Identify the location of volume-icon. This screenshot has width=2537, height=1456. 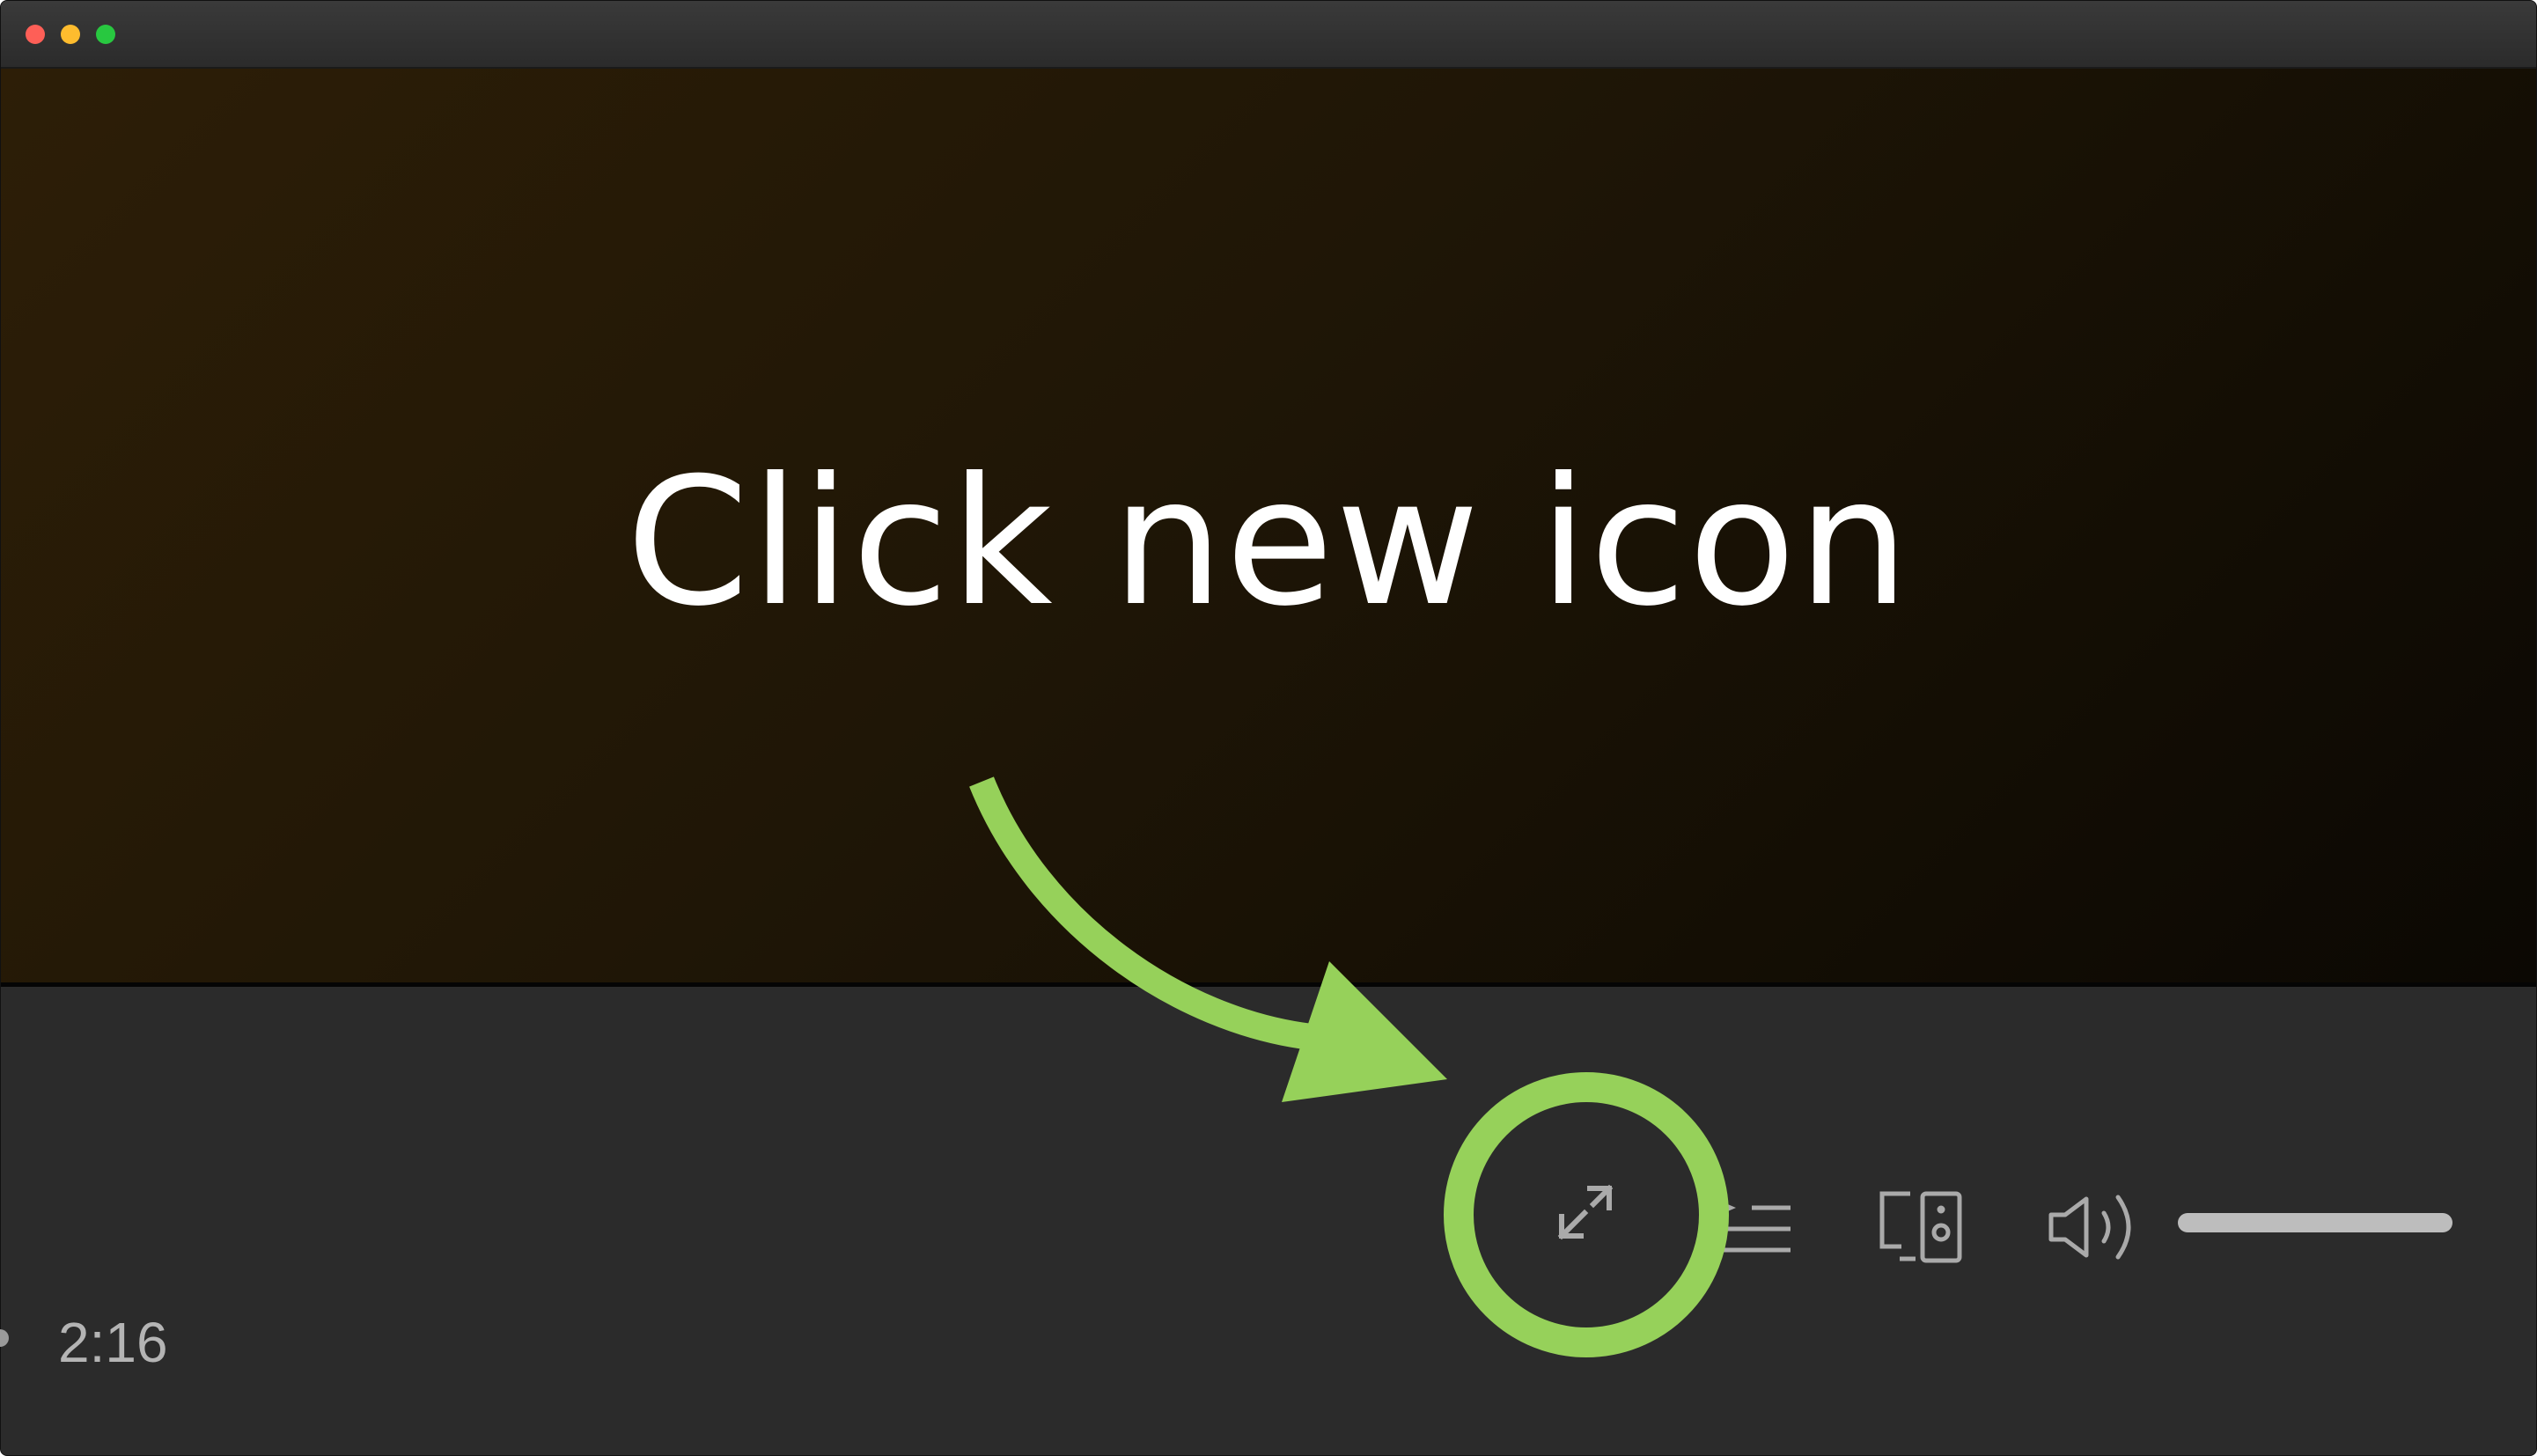
(2093, 1227).